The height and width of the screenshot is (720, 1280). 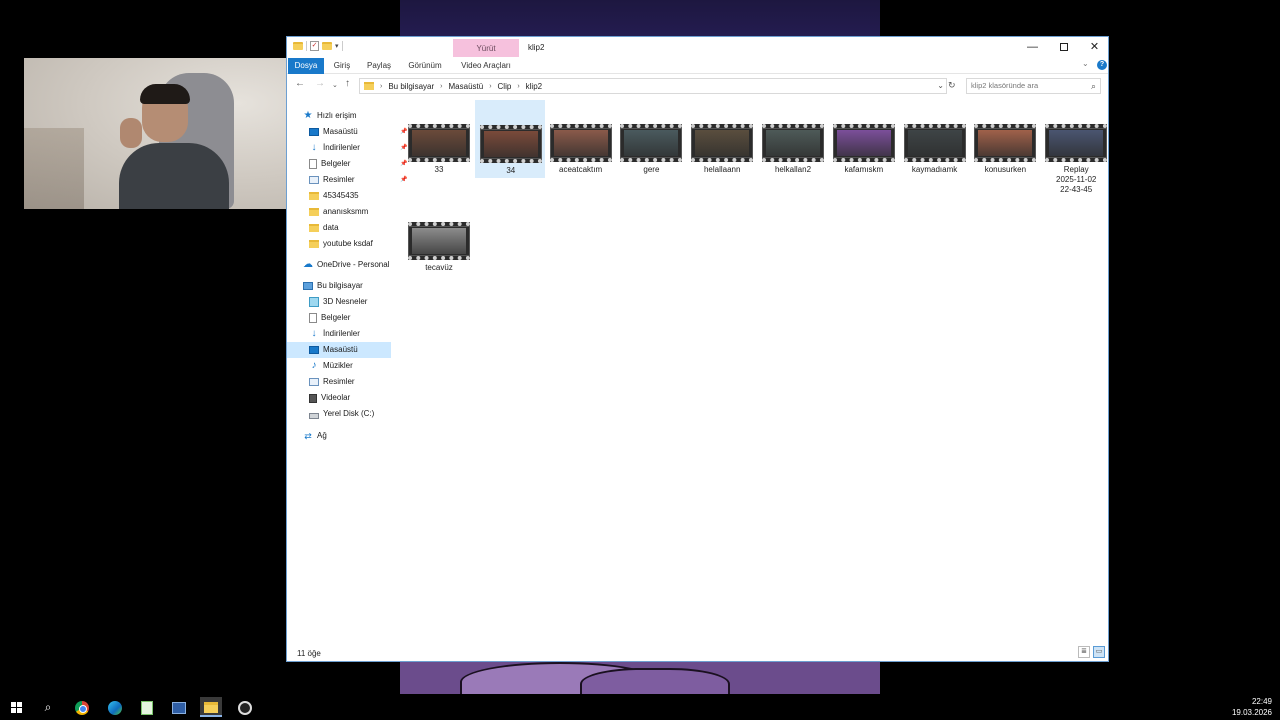 I want to click on file-item: helallaann, so click(x=722, y=139).